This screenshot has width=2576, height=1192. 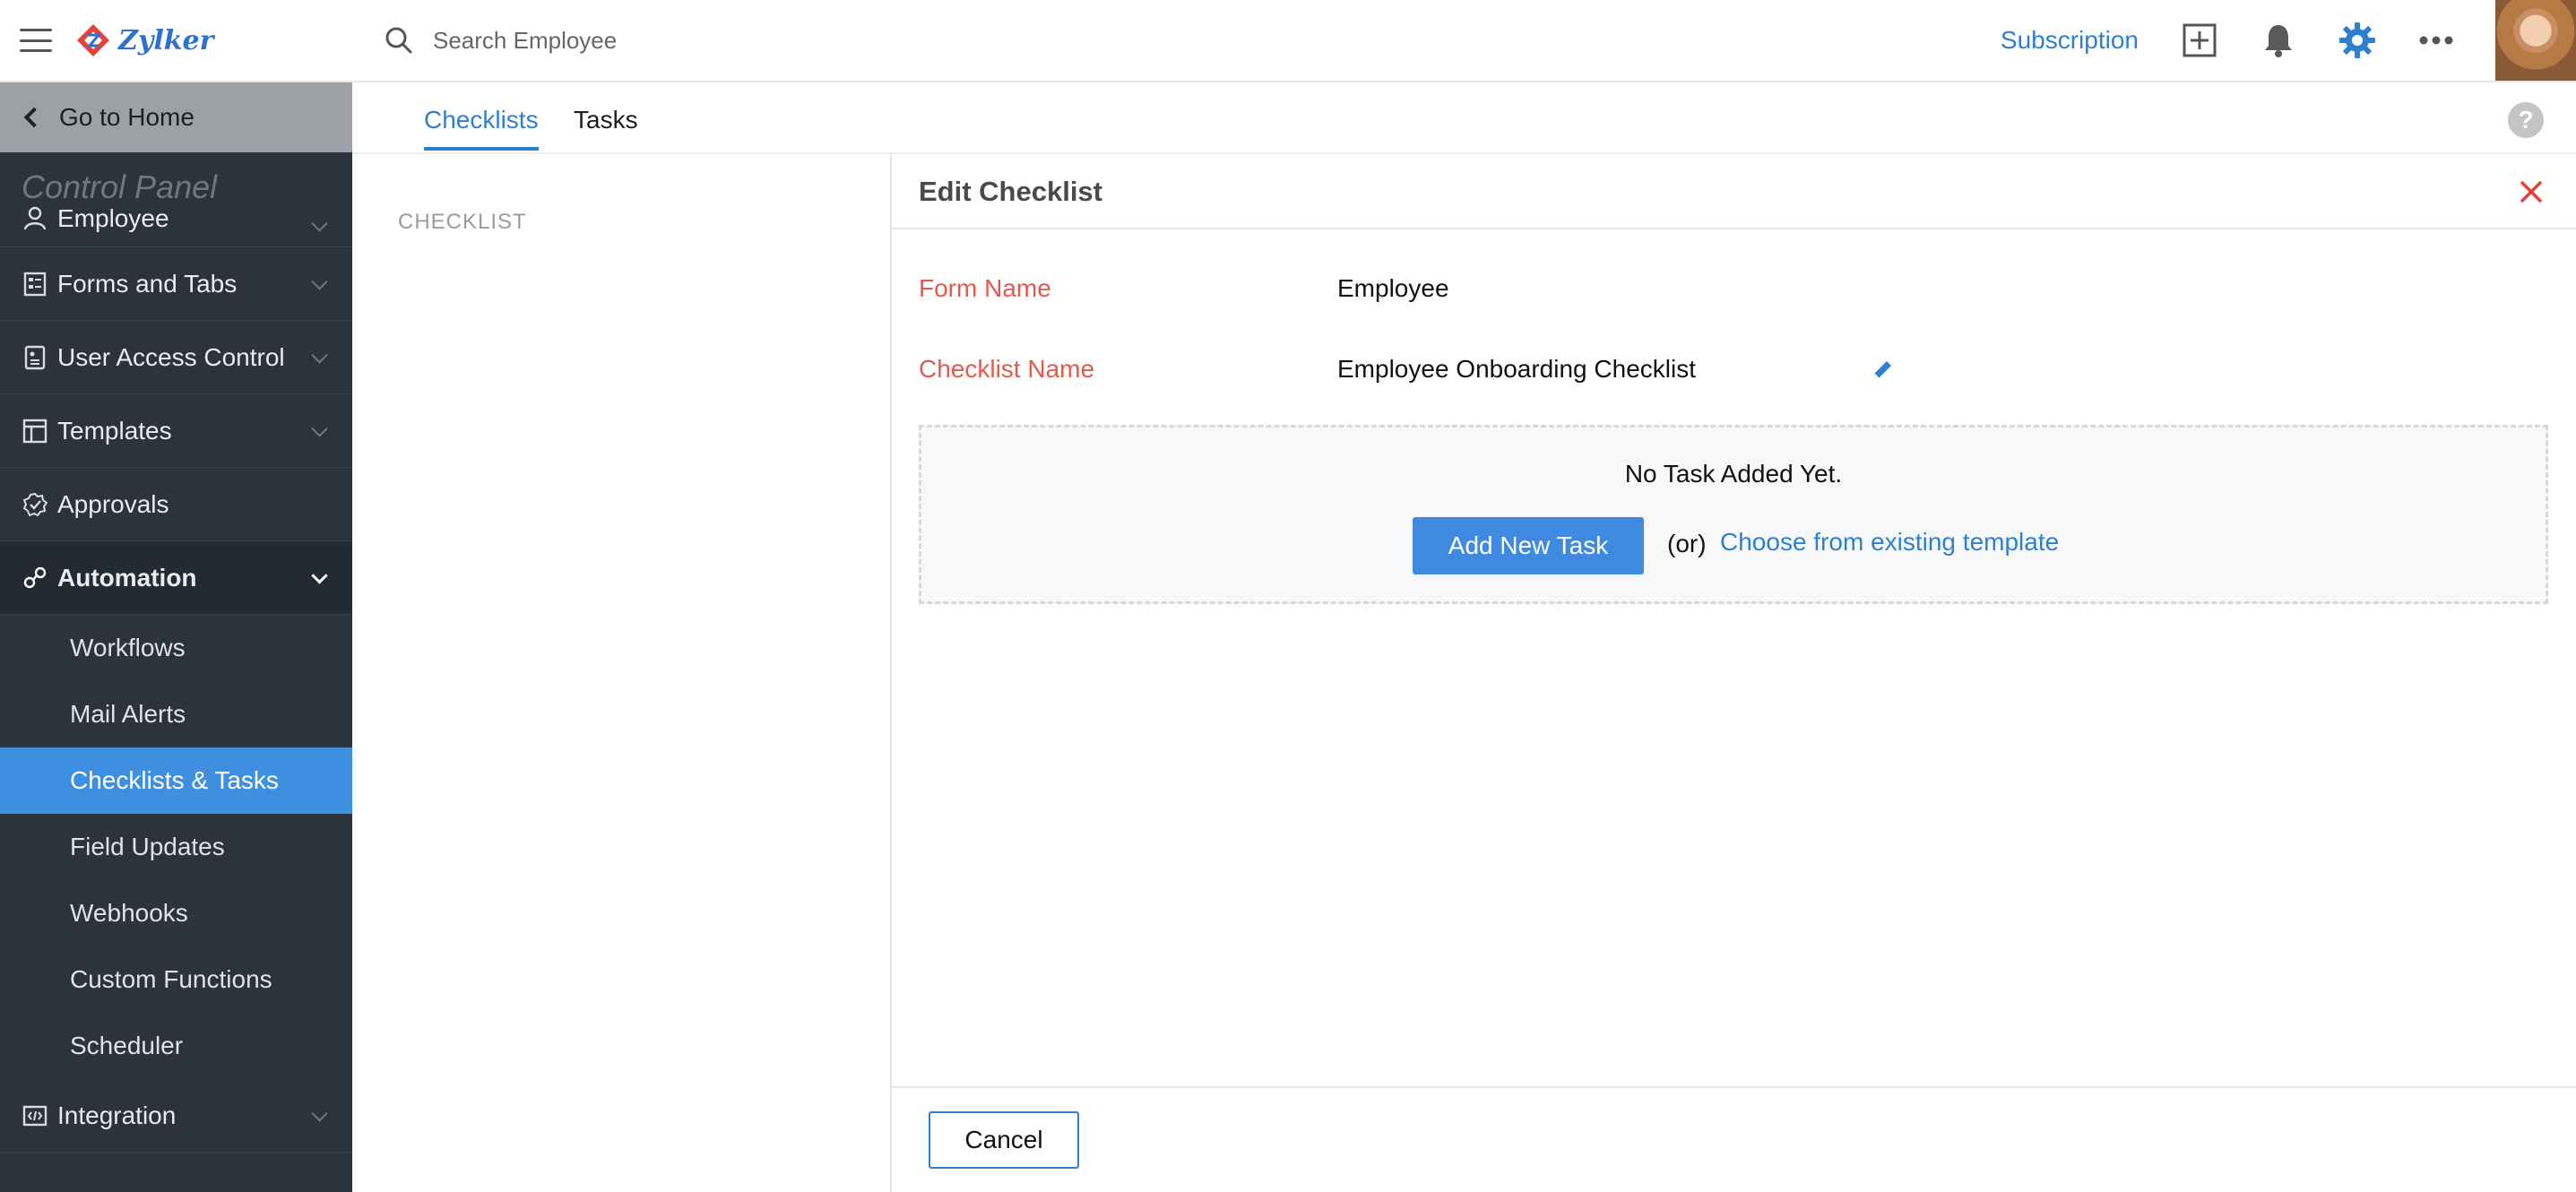 What do you see at coordinates (176, 648) in the screenshot?
I see `sidebar-subitem-workflows: Workflows` at bounding box center [176, 648].